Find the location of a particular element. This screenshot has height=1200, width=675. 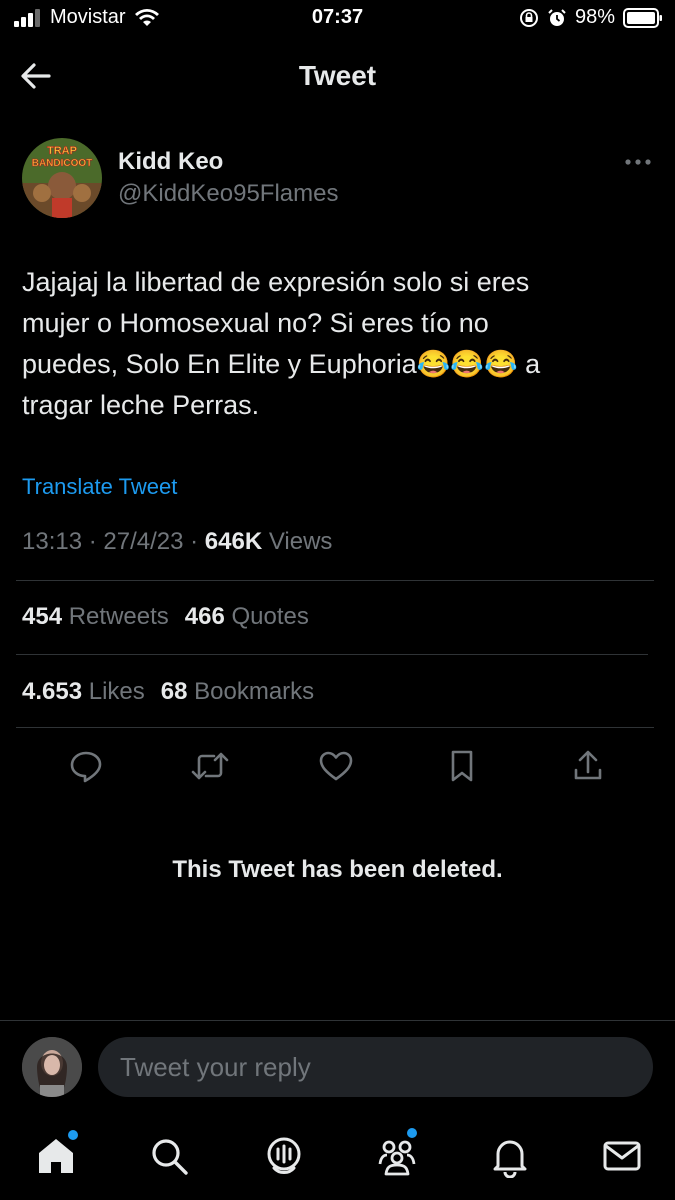

bookmarks-label: Bookmarks is located at coordinates (254, 691).